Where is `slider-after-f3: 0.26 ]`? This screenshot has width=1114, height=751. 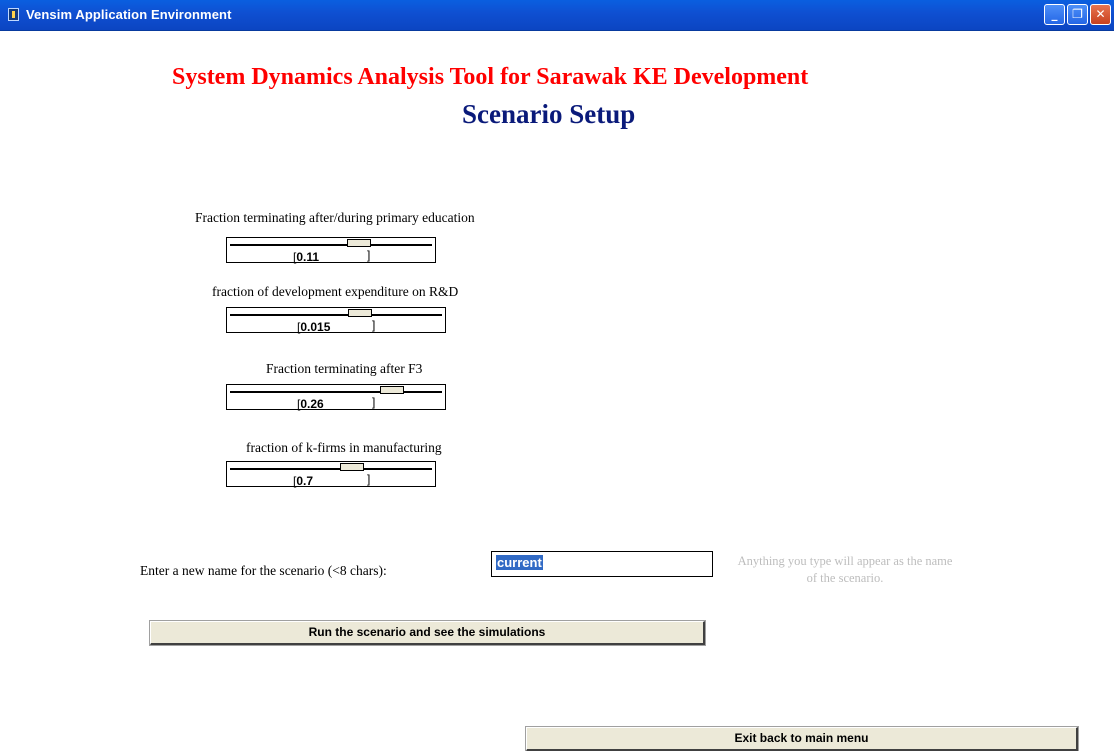
slider-after-f3: 0.26 ] is located at coordinates (336, 397).